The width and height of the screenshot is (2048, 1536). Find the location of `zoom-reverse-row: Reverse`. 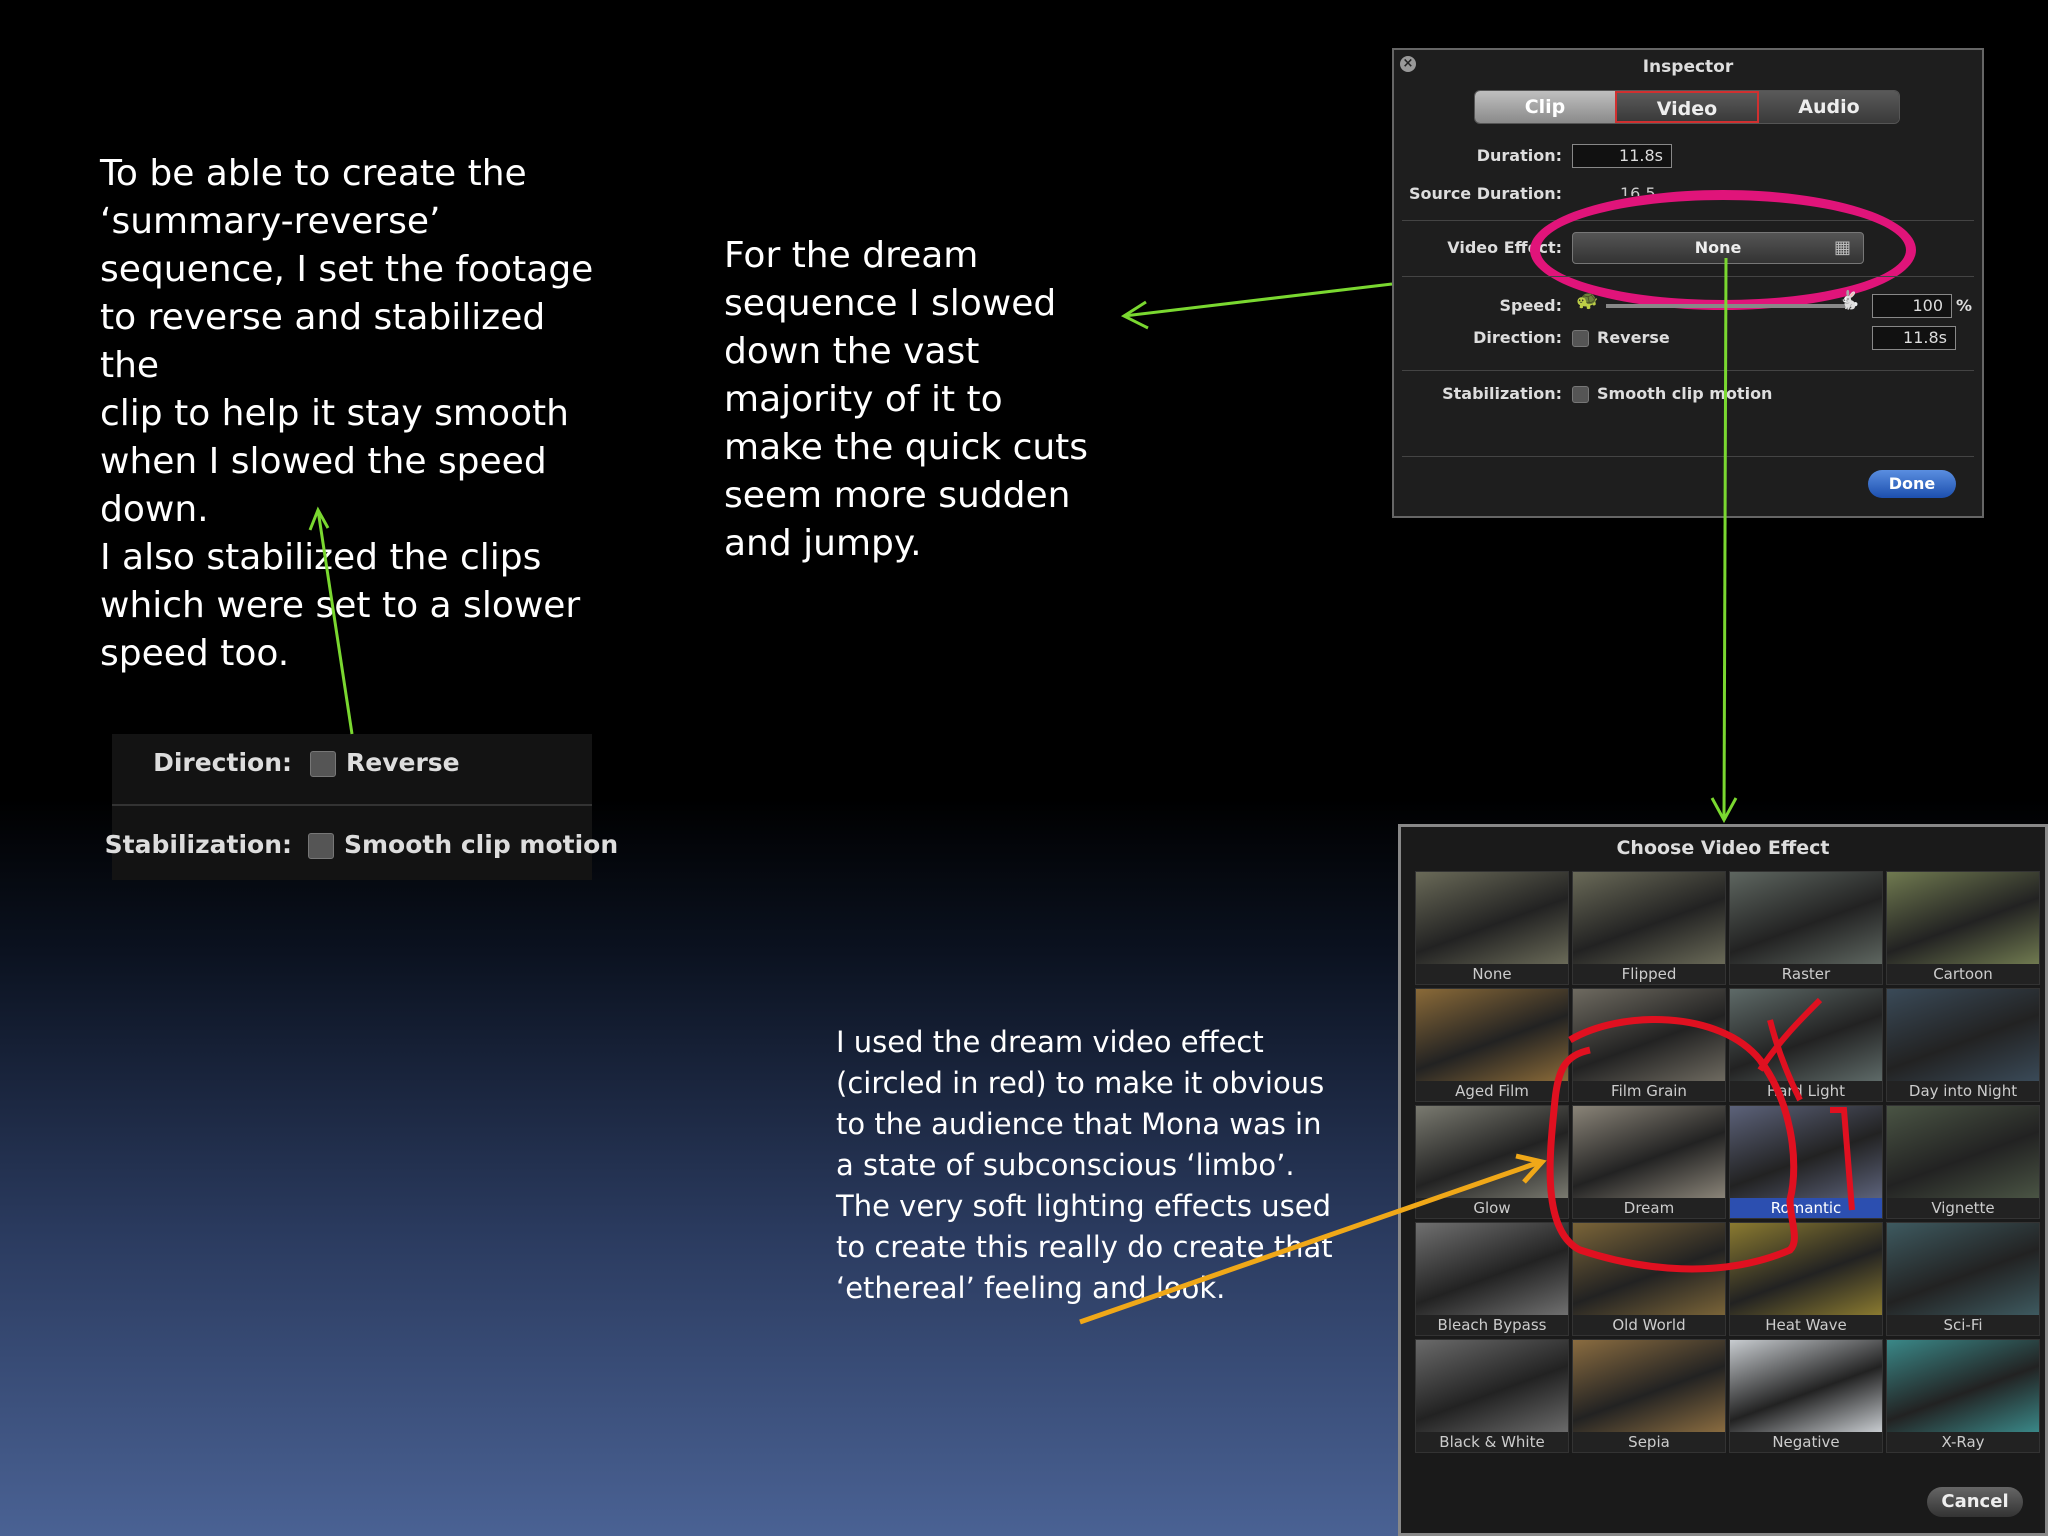

zoom-reverse-row: Reverse is located at coordinates (385, 762).